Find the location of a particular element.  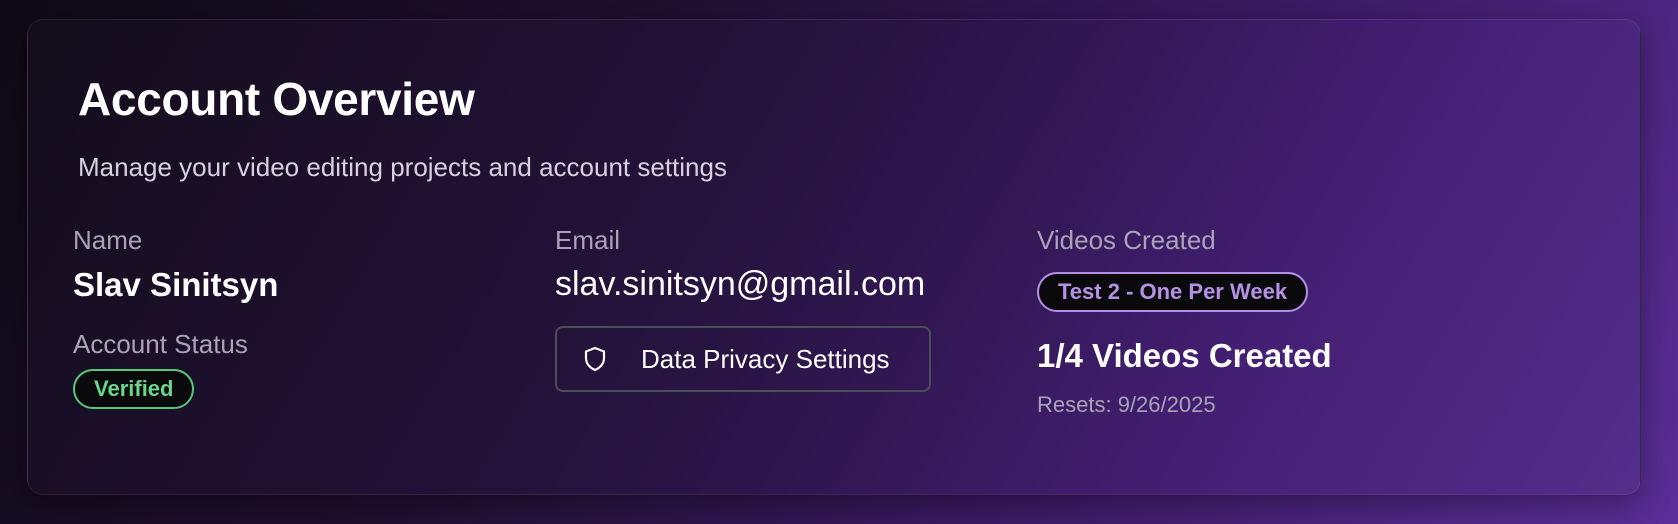

account-status-label: Account Status is located at coordinates (160, 344).